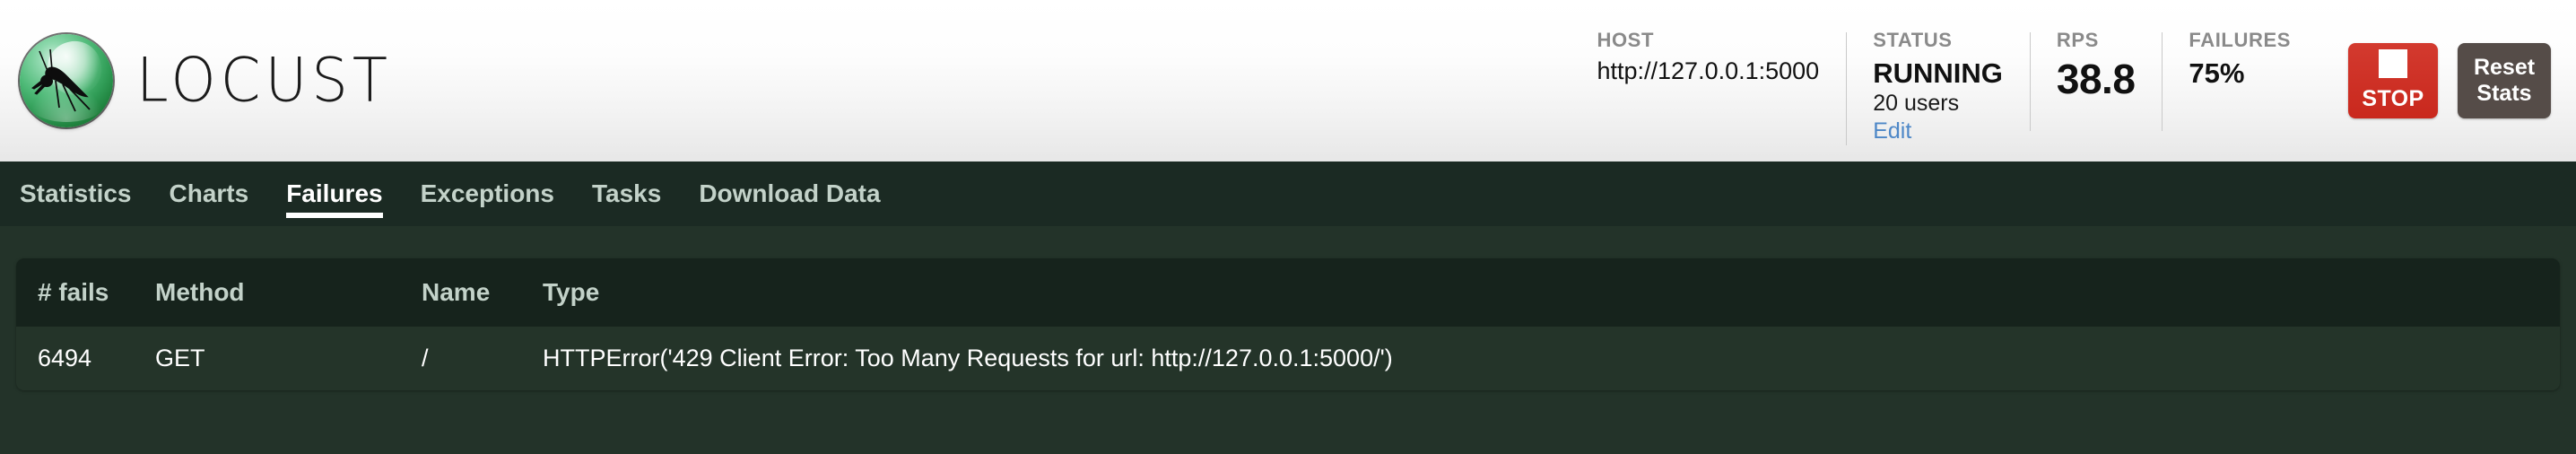 The width and height of the screenshot is (2576, 454). Describe the element at coordinates (85, 359) in the screenshot. I see `cell-fails: 6494` at that location.